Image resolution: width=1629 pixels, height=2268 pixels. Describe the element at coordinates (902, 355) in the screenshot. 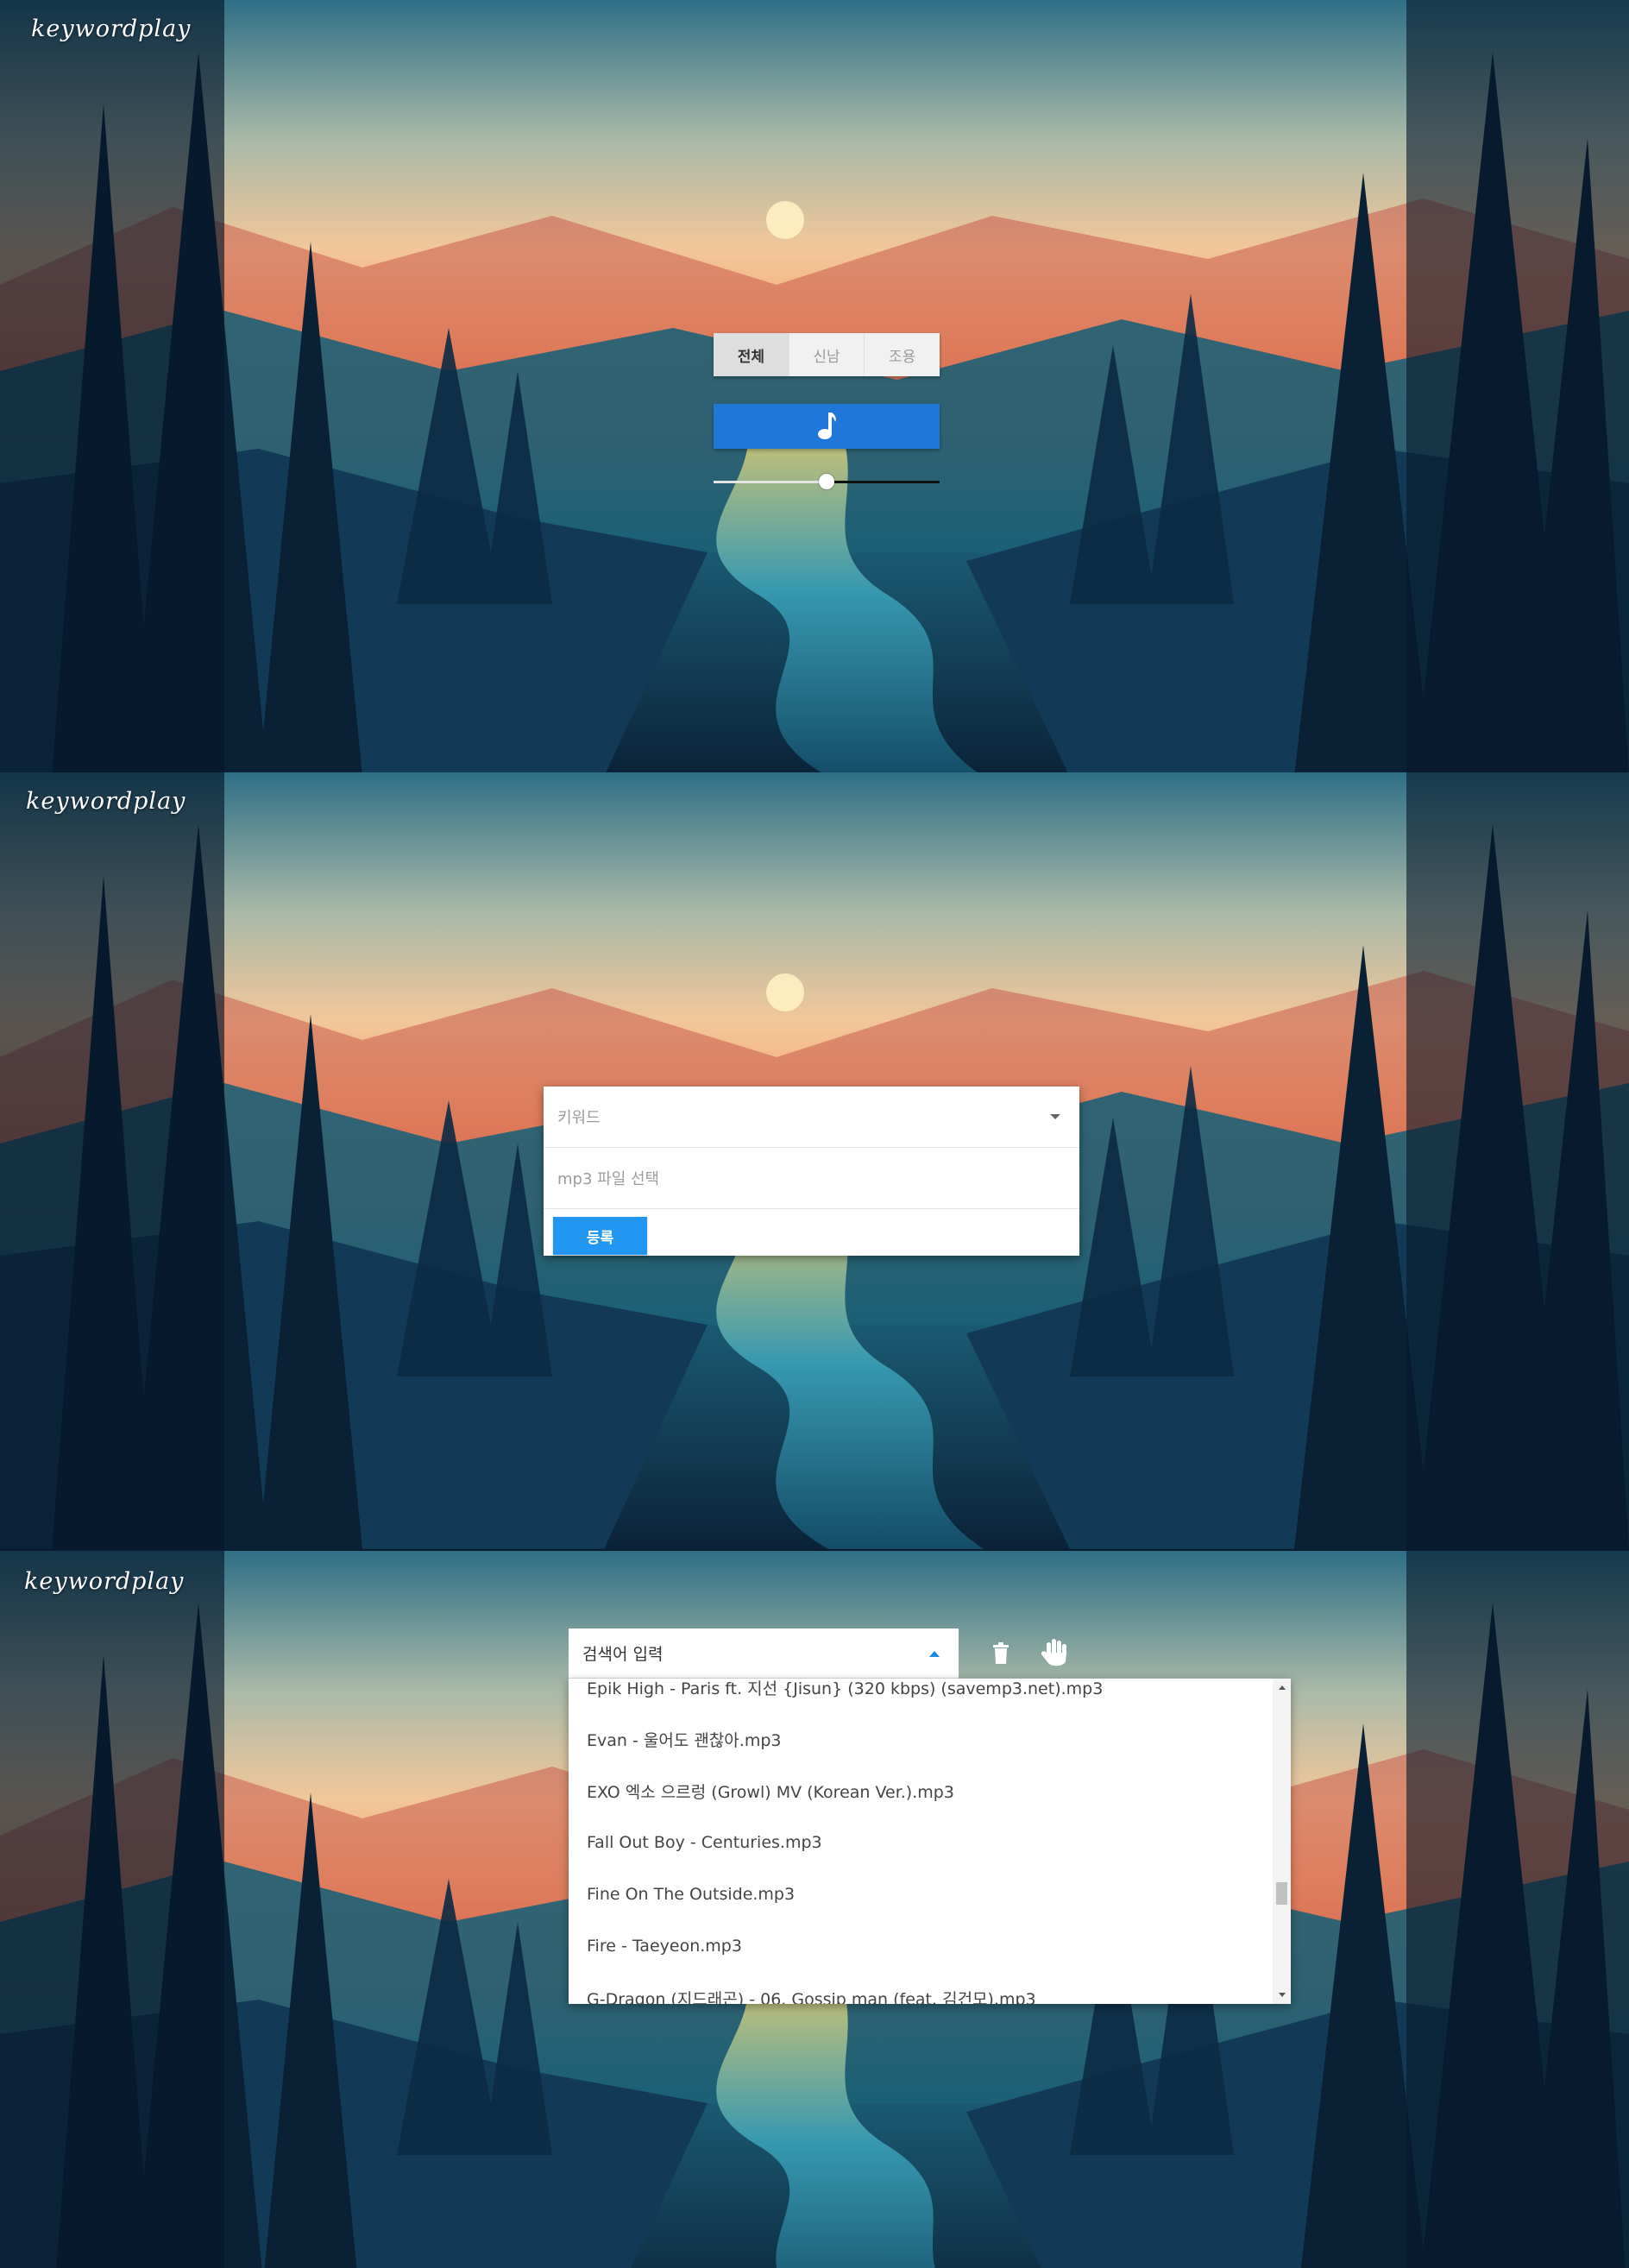

I see `tab-calm: 조용` at that location.